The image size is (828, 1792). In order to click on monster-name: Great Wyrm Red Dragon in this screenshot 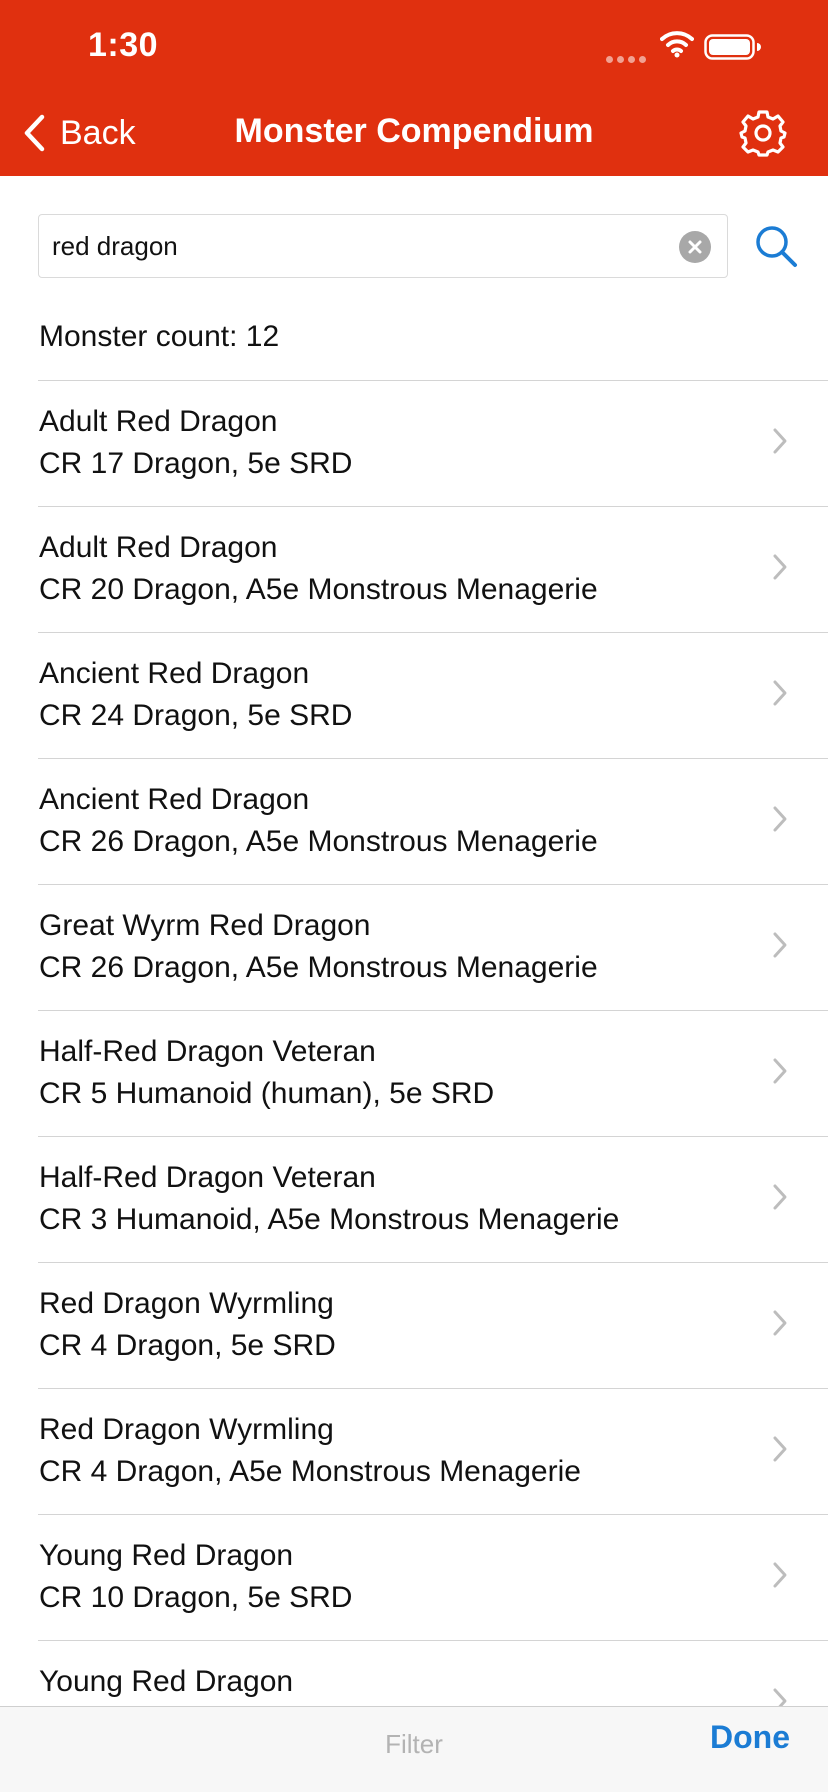, I will do `click(205, 925)`.